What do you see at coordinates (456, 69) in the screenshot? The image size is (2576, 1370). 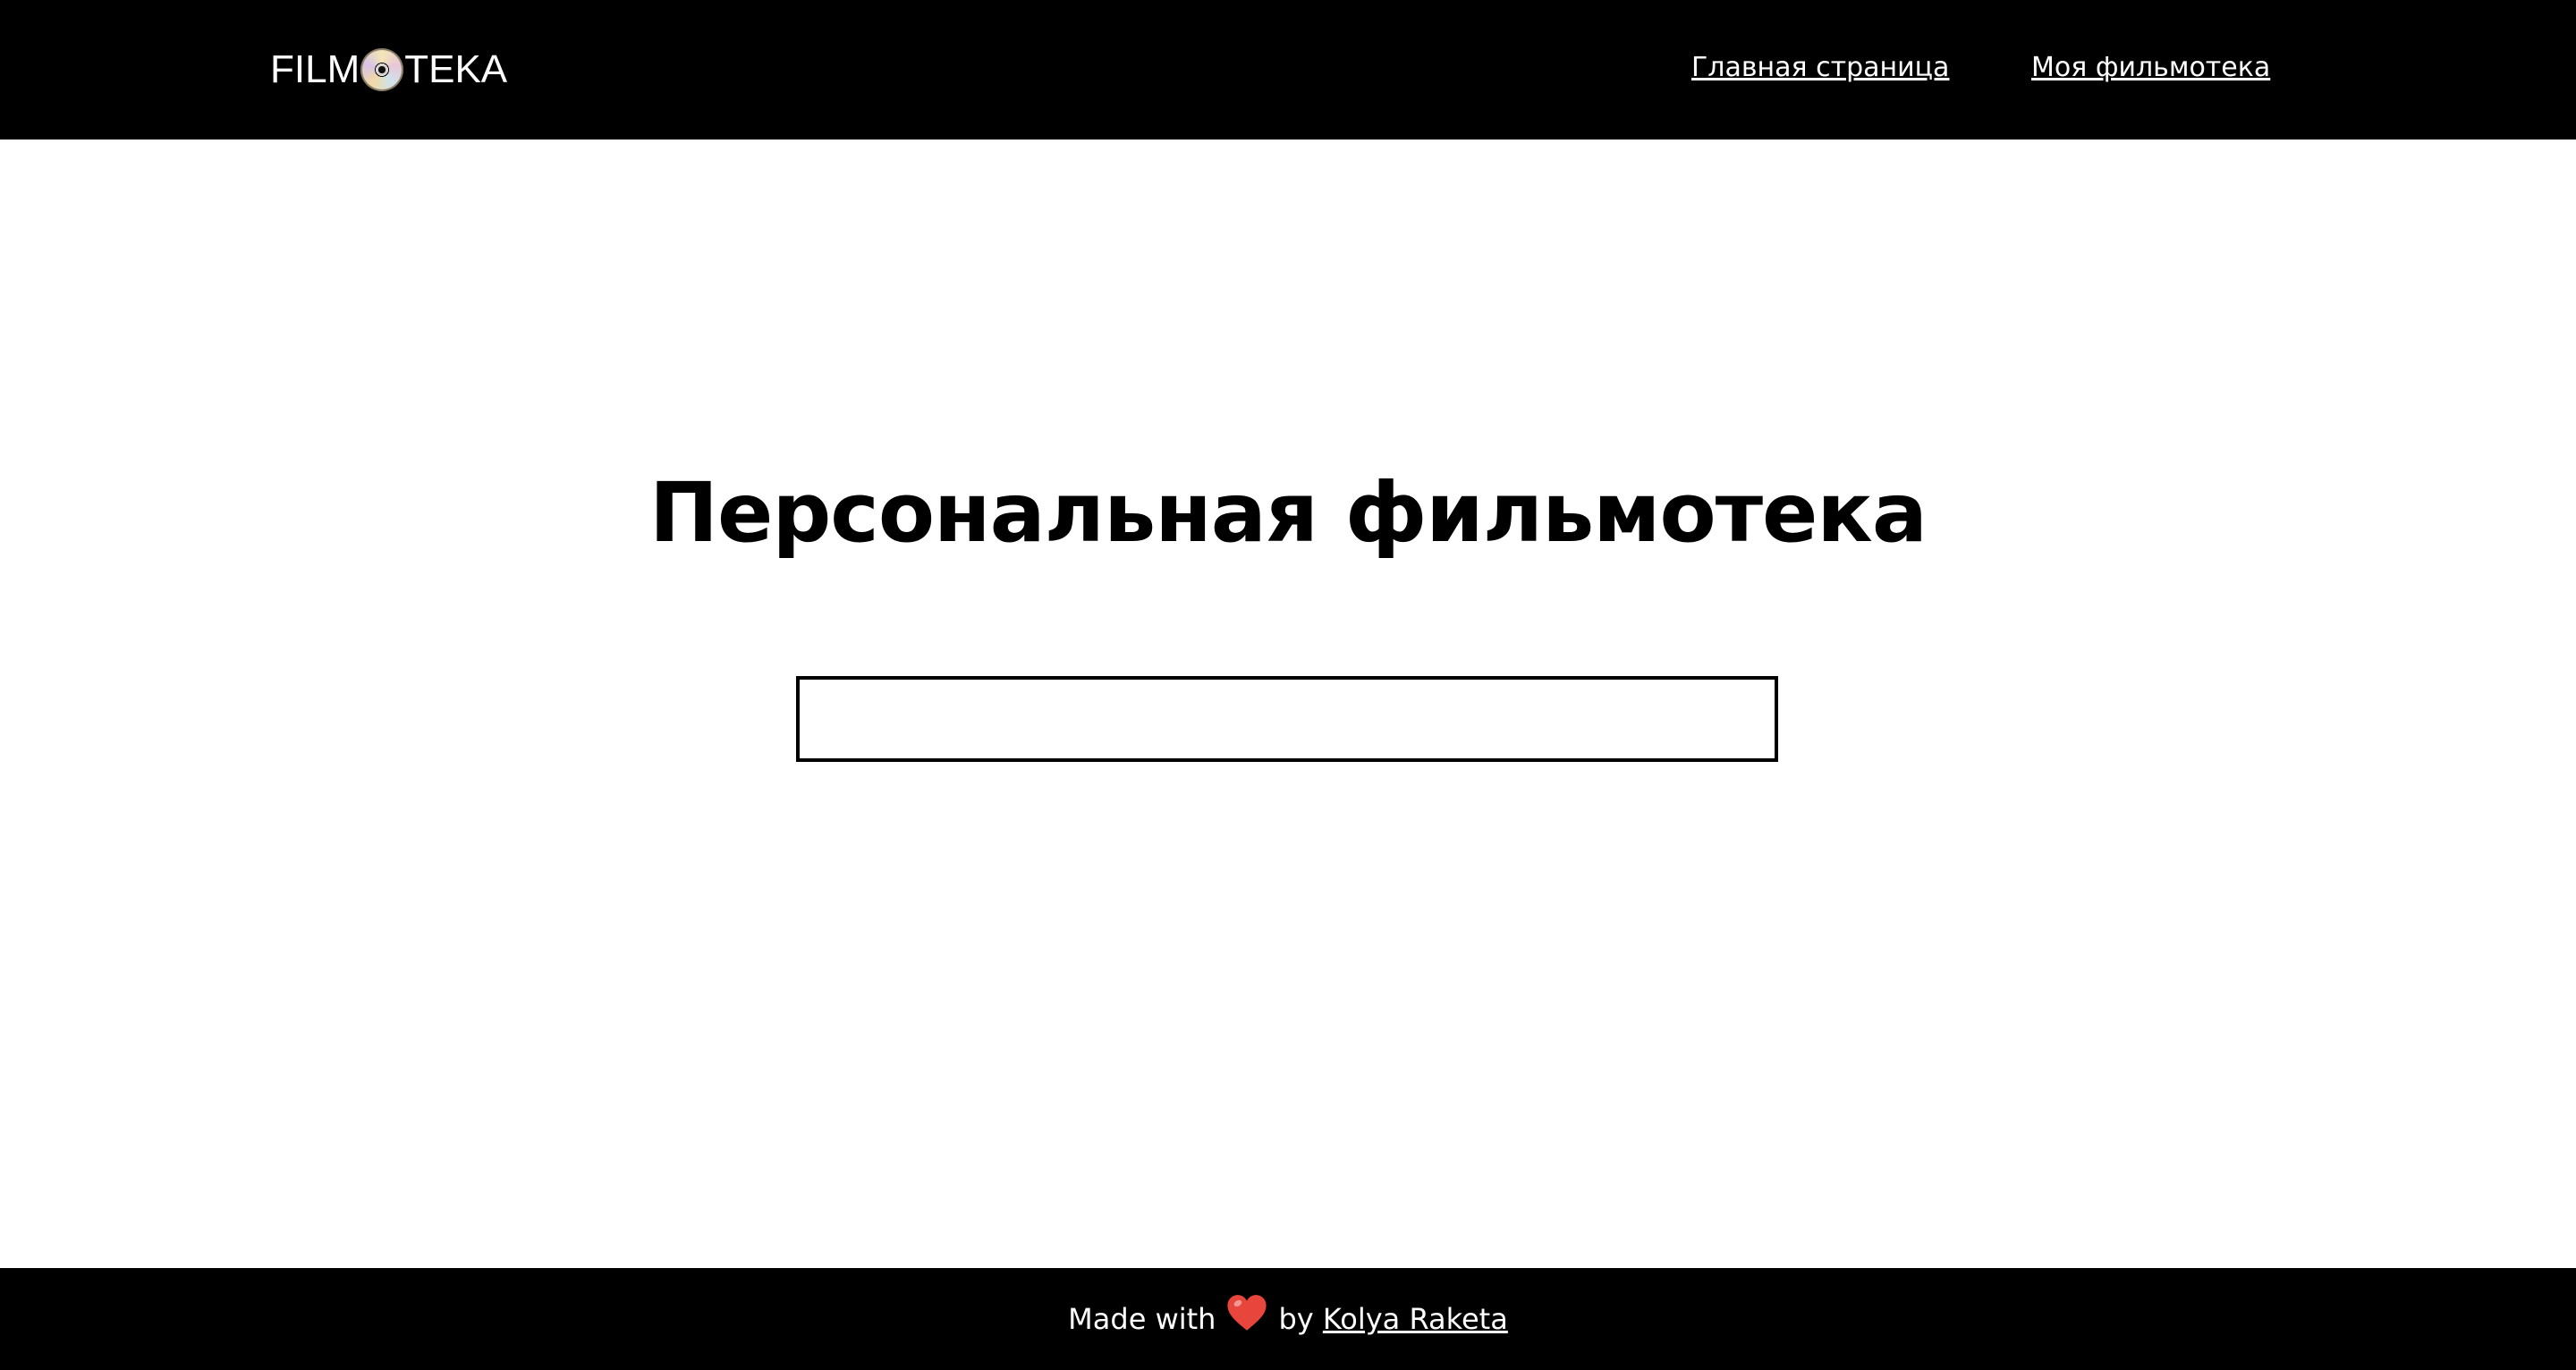 I see `logo-text-teka: TEKA` at bounding box center [456, 69].